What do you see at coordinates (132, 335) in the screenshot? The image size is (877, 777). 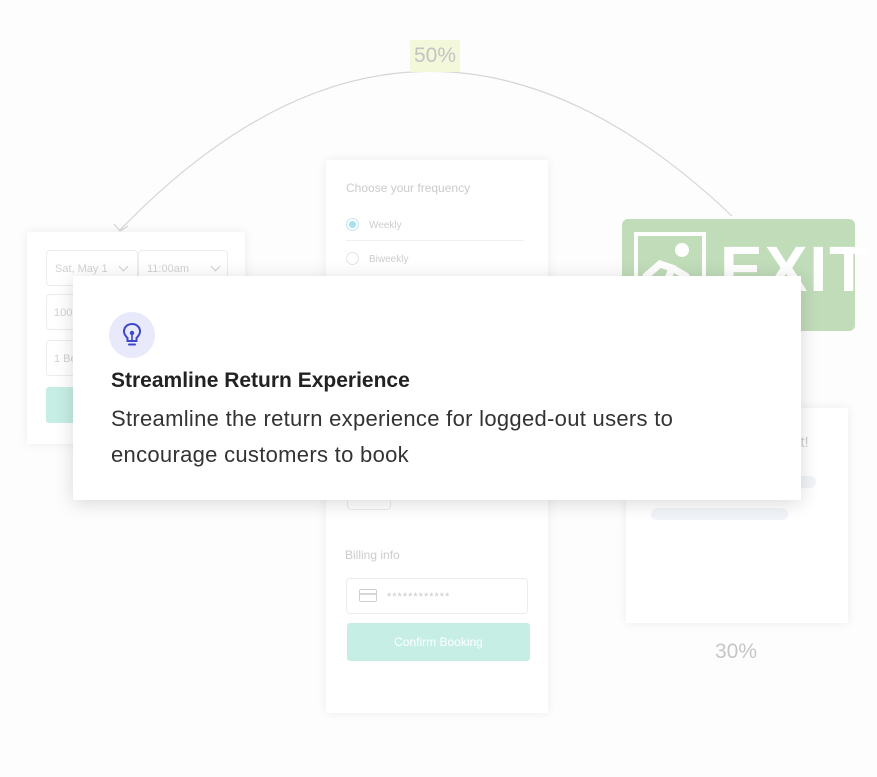 I see `lightbulb-icon` at bounding box center [132, 335].